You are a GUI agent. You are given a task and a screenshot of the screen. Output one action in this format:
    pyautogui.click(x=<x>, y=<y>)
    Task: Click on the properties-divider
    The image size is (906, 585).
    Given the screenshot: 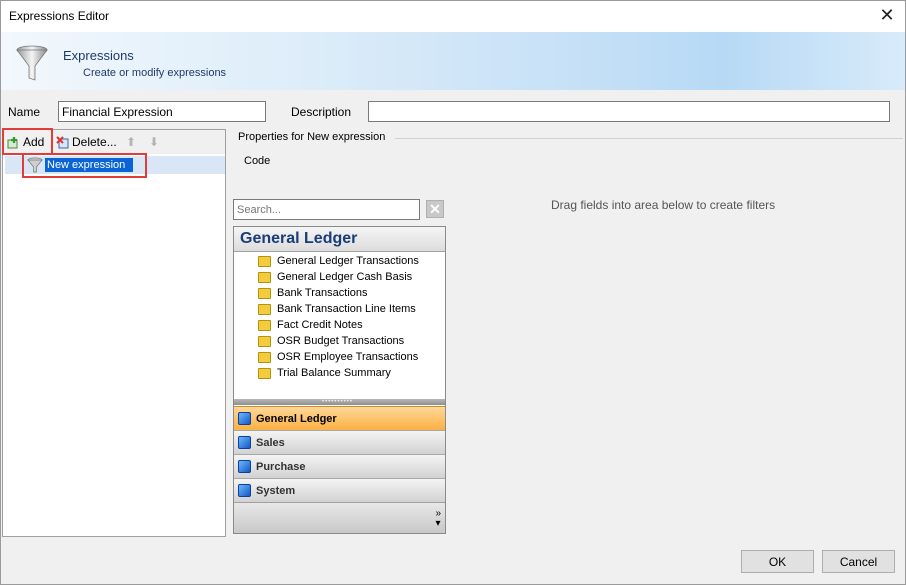 What is the action you would take?
    pyautogui.click(x=649, y=138)
    